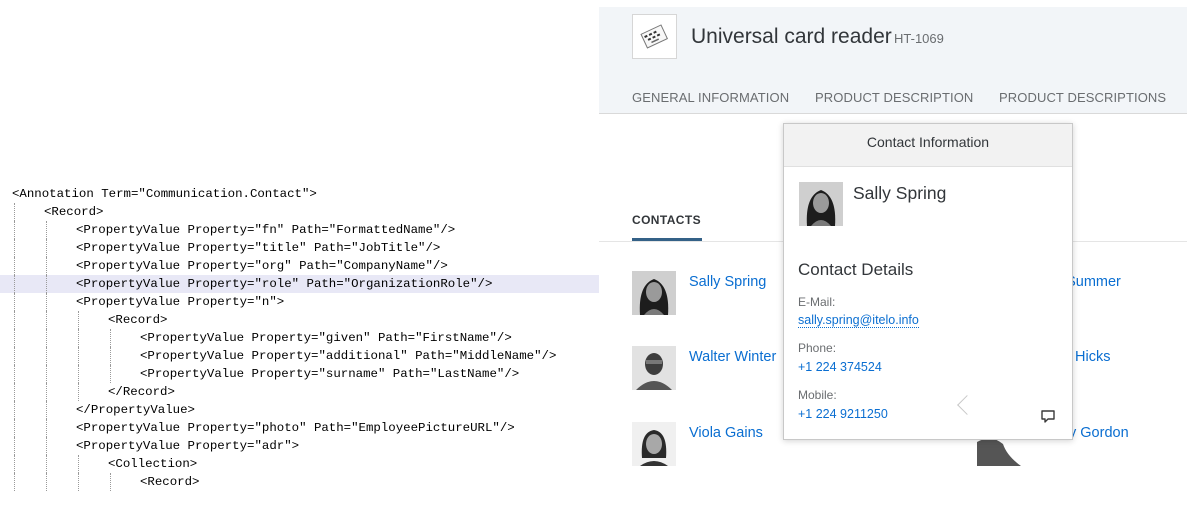 The height and width of the screenshot is (516, 1203). Describe the element at coordinates (817, 302) in the screenshot. I see `email-label: E-Mail:` at that location.